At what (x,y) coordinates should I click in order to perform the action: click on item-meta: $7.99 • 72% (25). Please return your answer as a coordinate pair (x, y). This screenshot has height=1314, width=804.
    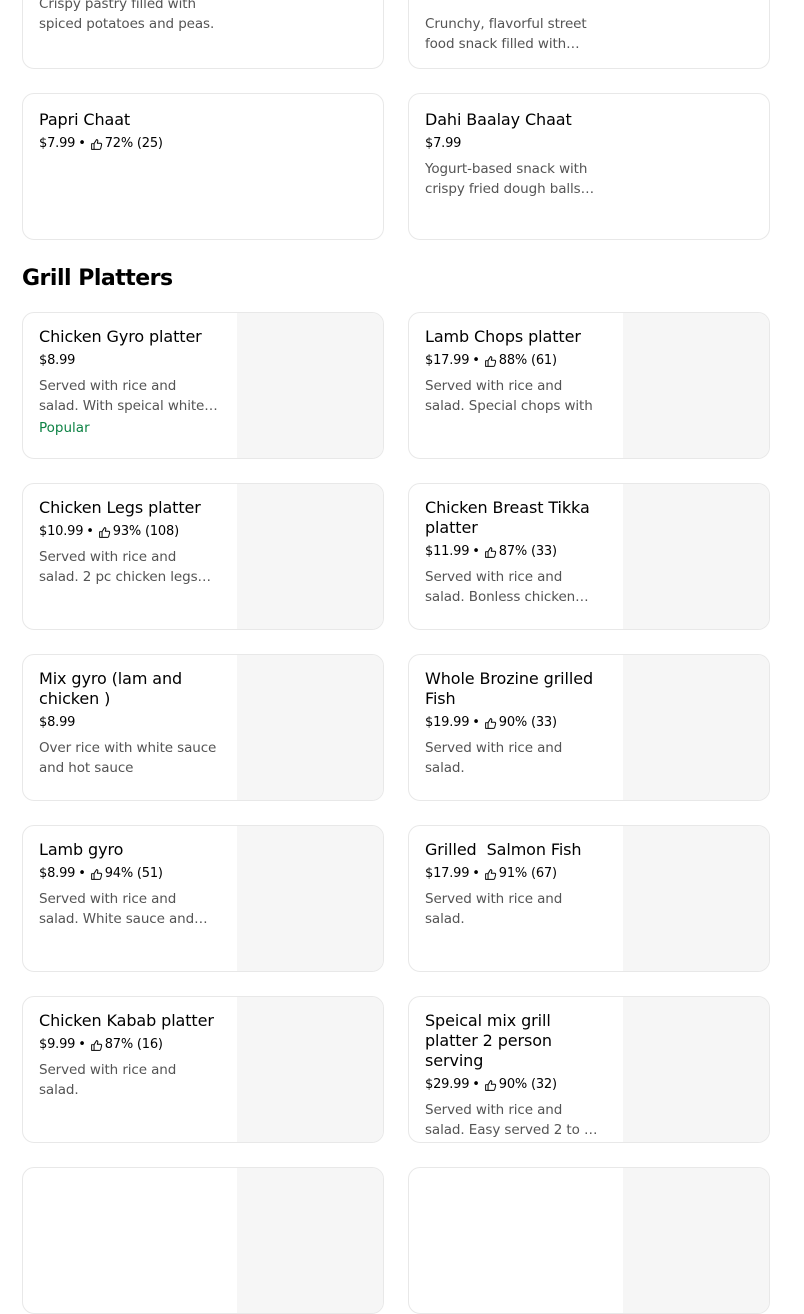
    Looking at the image, I should click on (134, 144).